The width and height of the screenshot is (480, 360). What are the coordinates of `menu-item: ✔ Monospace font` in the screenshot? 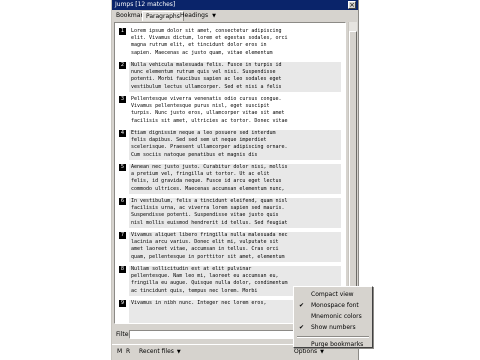 It's located at (333, 306).